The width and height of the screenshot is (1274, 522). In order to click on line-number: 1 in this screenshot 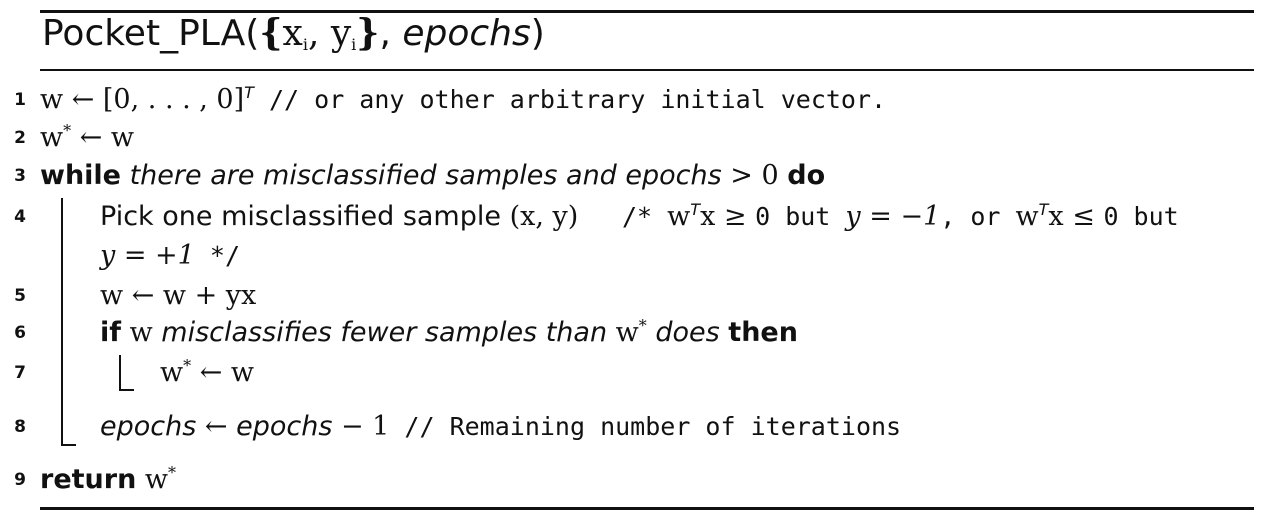, I will do `click(20, 100)`.